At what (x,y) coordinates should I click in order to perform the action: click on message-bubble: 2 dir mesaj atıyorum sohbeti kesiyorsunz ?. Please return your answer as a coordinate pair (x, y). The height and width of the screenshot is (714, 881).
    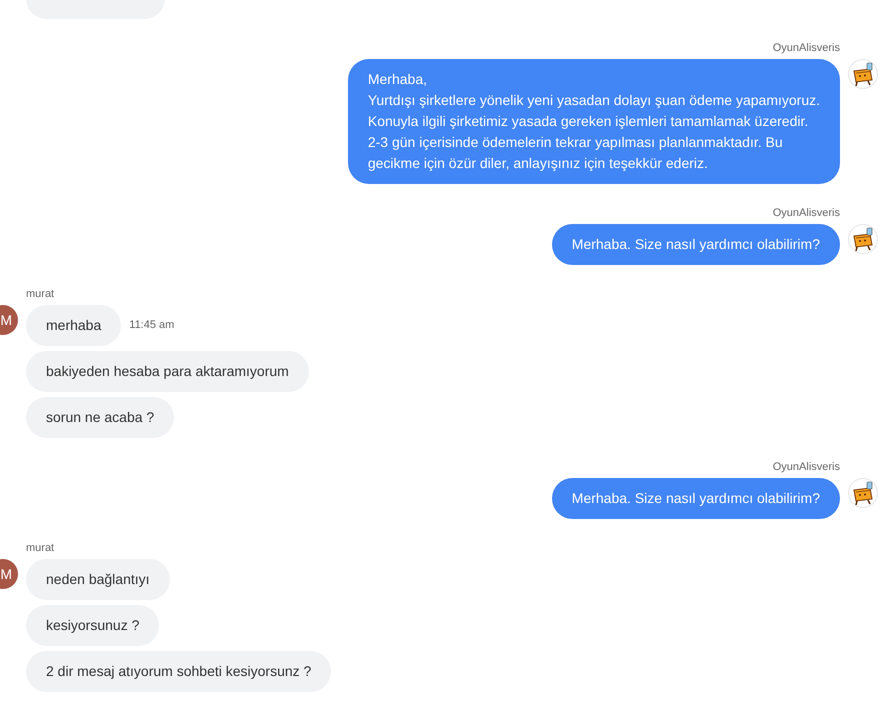
    Looking at the image, I should click on (179, 671).